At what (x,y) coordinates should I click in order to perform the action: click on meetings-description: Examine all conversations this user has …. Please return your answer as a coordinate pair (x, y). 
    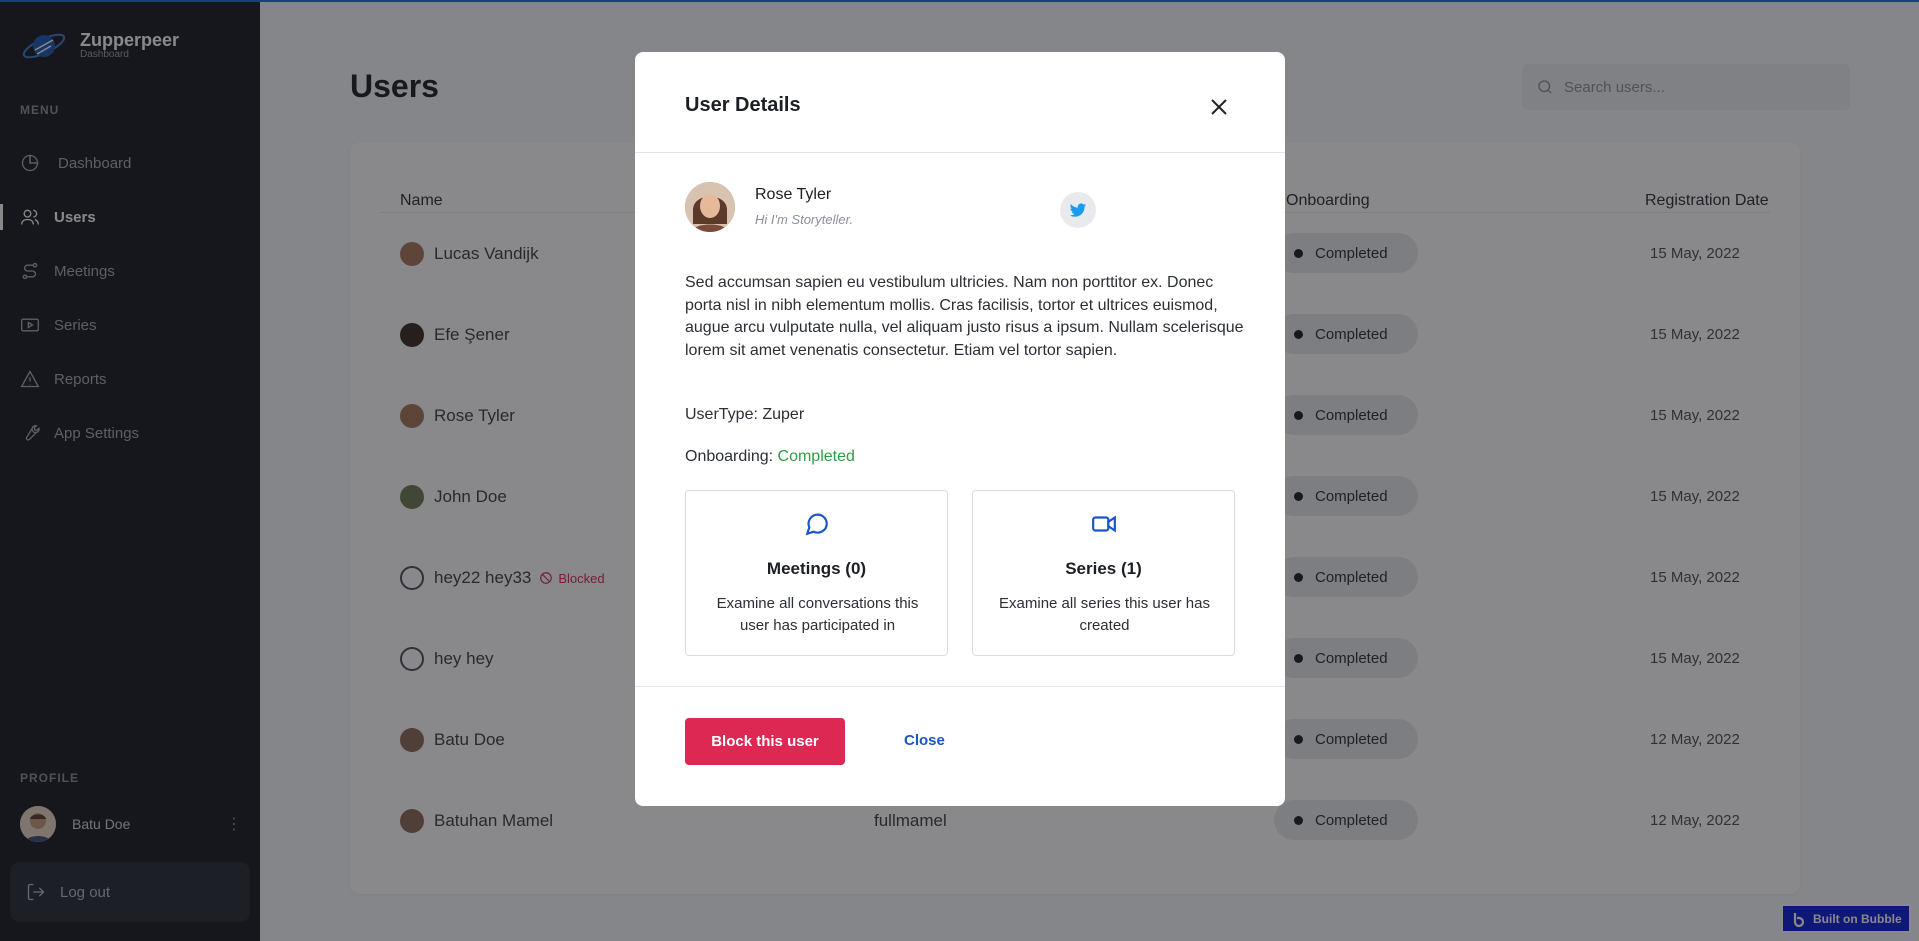
    Looking at the image, I should click on (817, 614).